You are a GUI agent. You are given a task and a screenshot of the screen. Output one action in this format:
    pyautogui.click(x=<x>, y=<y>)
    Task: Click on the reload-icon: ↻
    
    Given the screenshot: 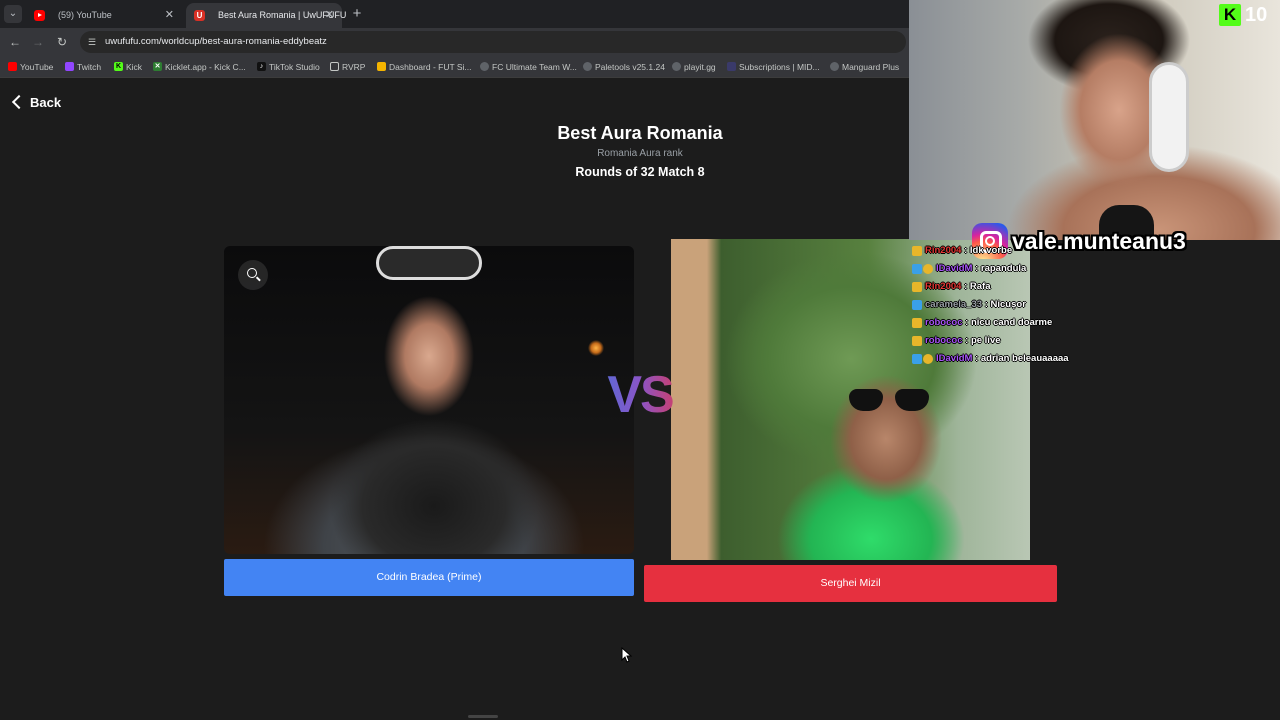 What is the action you would take?
    pyautogui.click(x=62, y=42)
    